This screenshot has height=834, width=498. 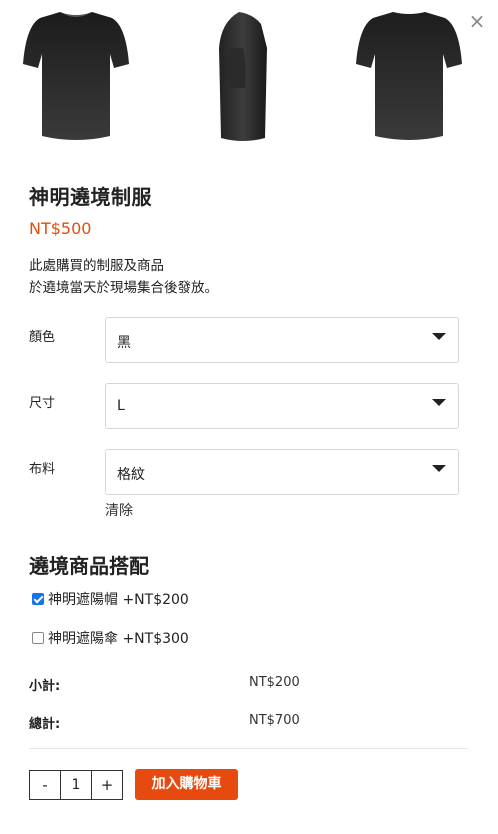 I want to click on fabric-select-value: 格紋, so click(x=131, y=475).